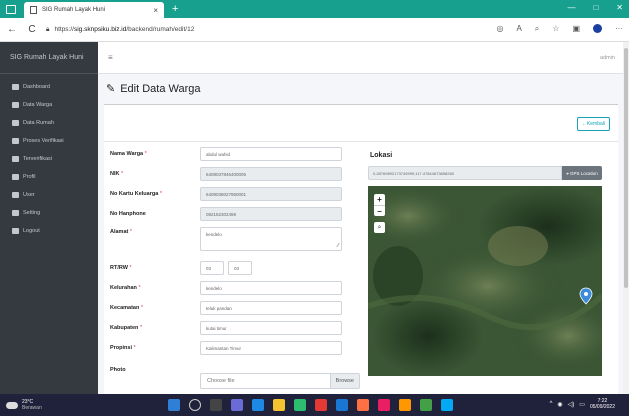 The width and height of the screenshot is (629, 416). I want to click on window-icon, so click(11, 9).